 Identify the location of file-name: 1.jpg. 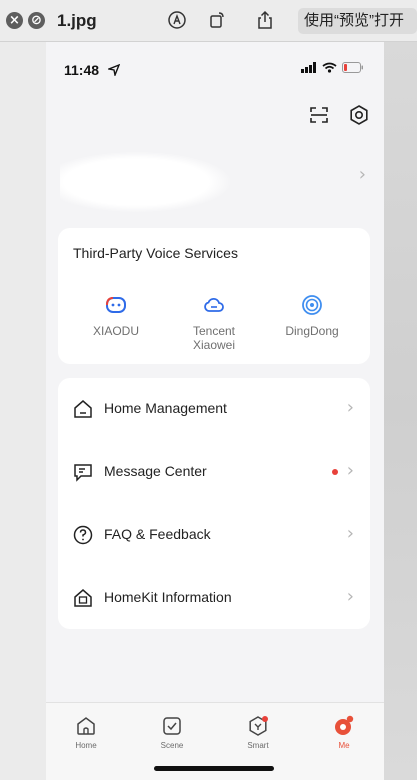
(77, 20).